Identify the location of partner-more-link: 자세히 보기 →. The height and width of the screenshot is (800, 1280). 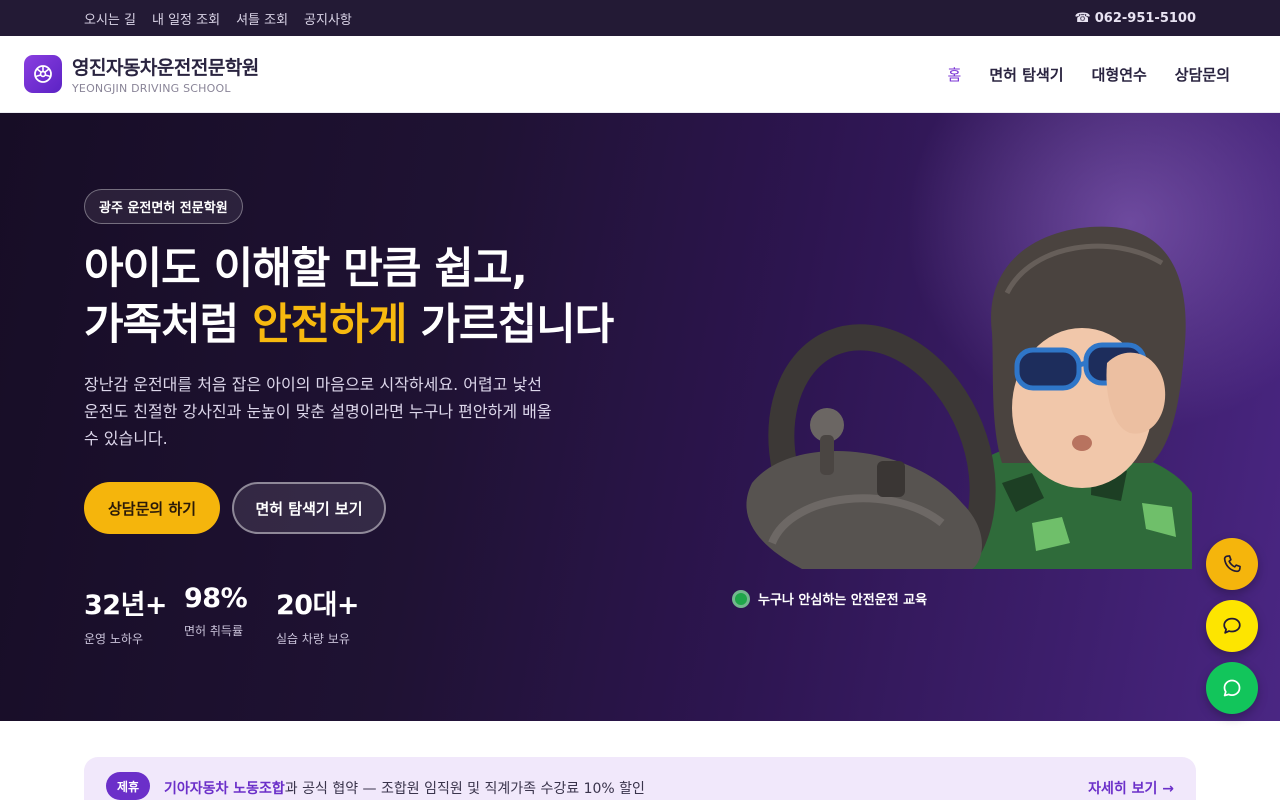
(1131, 788).